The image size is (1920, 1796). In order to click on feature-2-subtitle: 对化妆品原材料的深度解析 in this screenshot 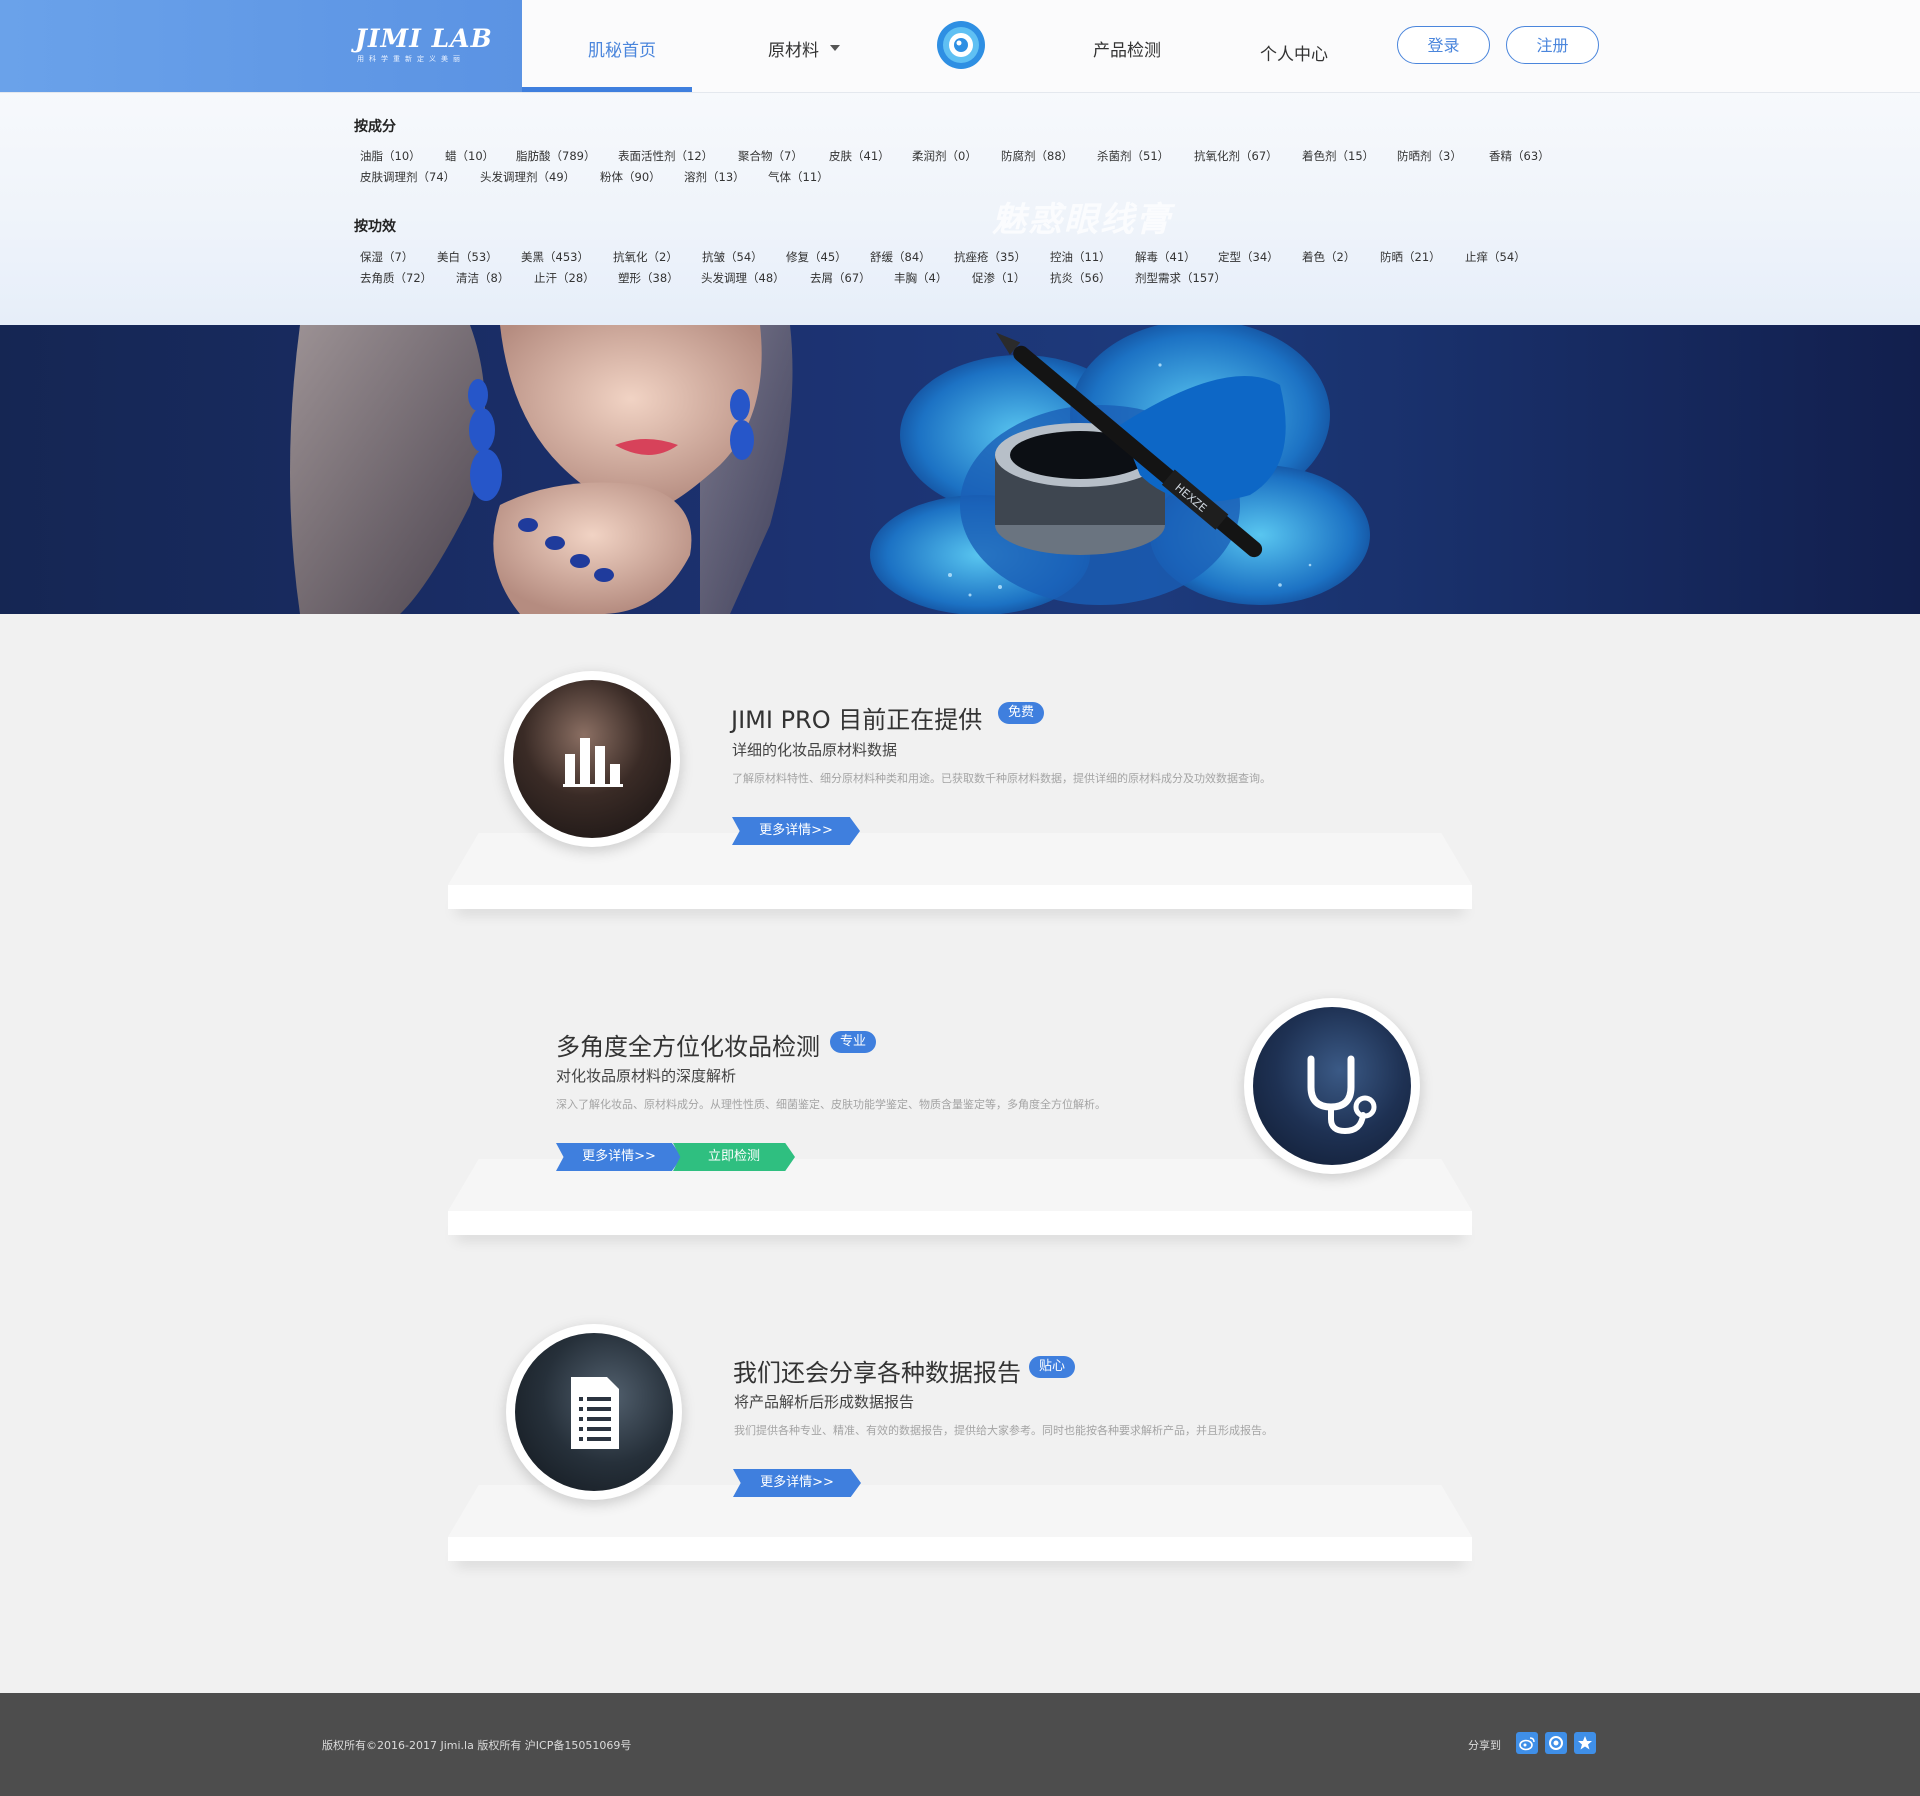, I will do `click(646, 1076)`.